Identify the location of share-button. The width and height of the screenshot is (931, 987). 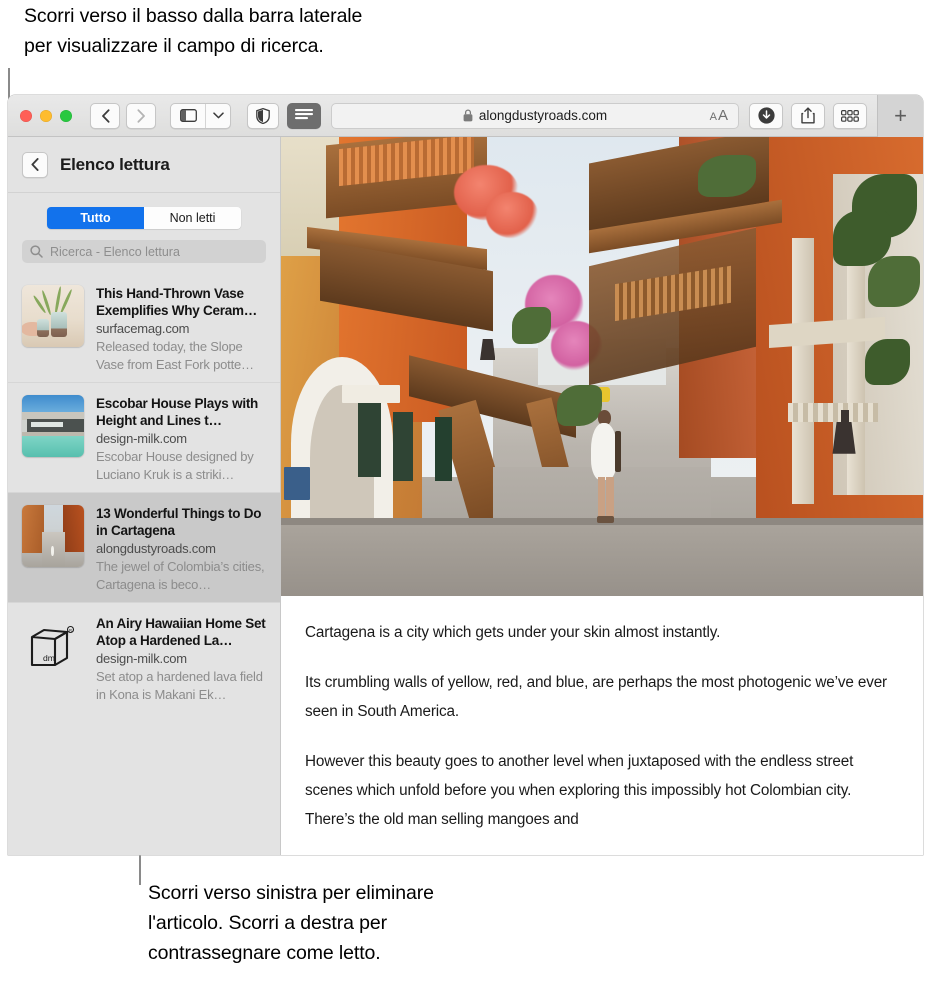
(808, 115).